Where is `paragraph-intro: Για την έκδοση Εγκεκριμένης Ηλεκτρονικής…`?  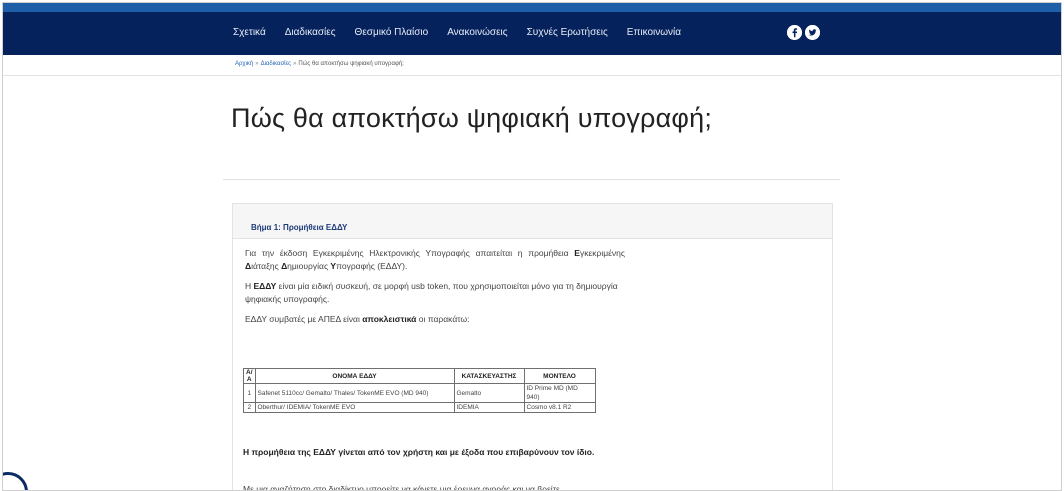 paragraph-intro: Για την έκδοση Εγκεκριμένης Ηλεκτρονικής… is located at coordinates (435, 259).